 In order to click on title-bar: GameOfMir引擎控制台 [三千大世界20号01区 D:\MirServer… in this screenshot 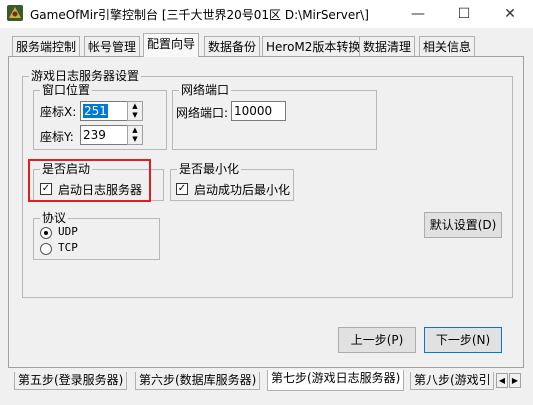, I will do `click(266, 14)`.